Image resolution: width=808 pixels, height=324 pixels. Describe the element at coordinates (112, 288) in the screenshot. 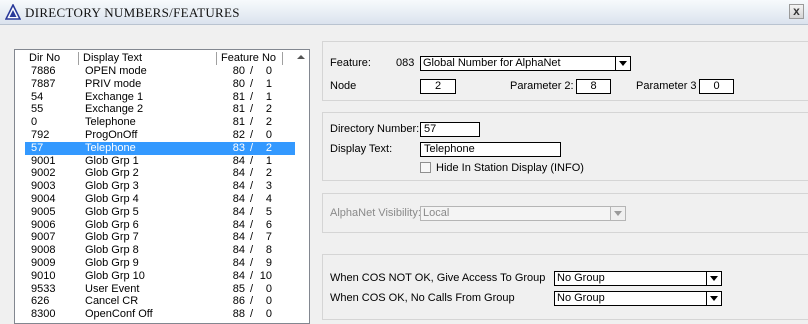

I see `row-display-text: User Event` at that location.